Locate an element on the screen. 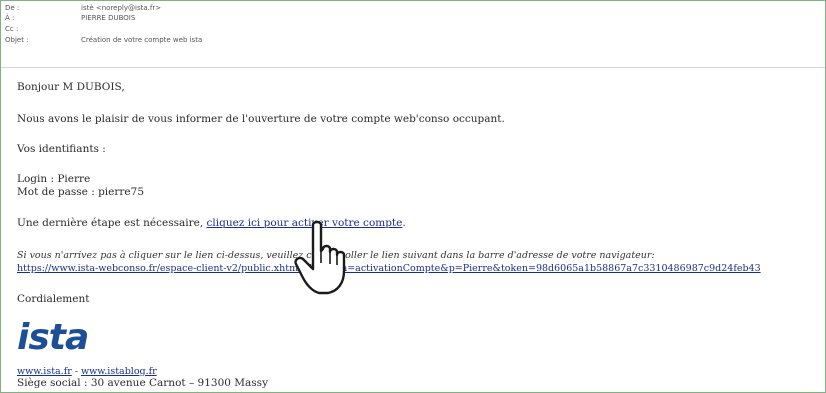 The width and height of the screenshot is (826, 393). ista-logo: ista is located at coordinates (53, 337).